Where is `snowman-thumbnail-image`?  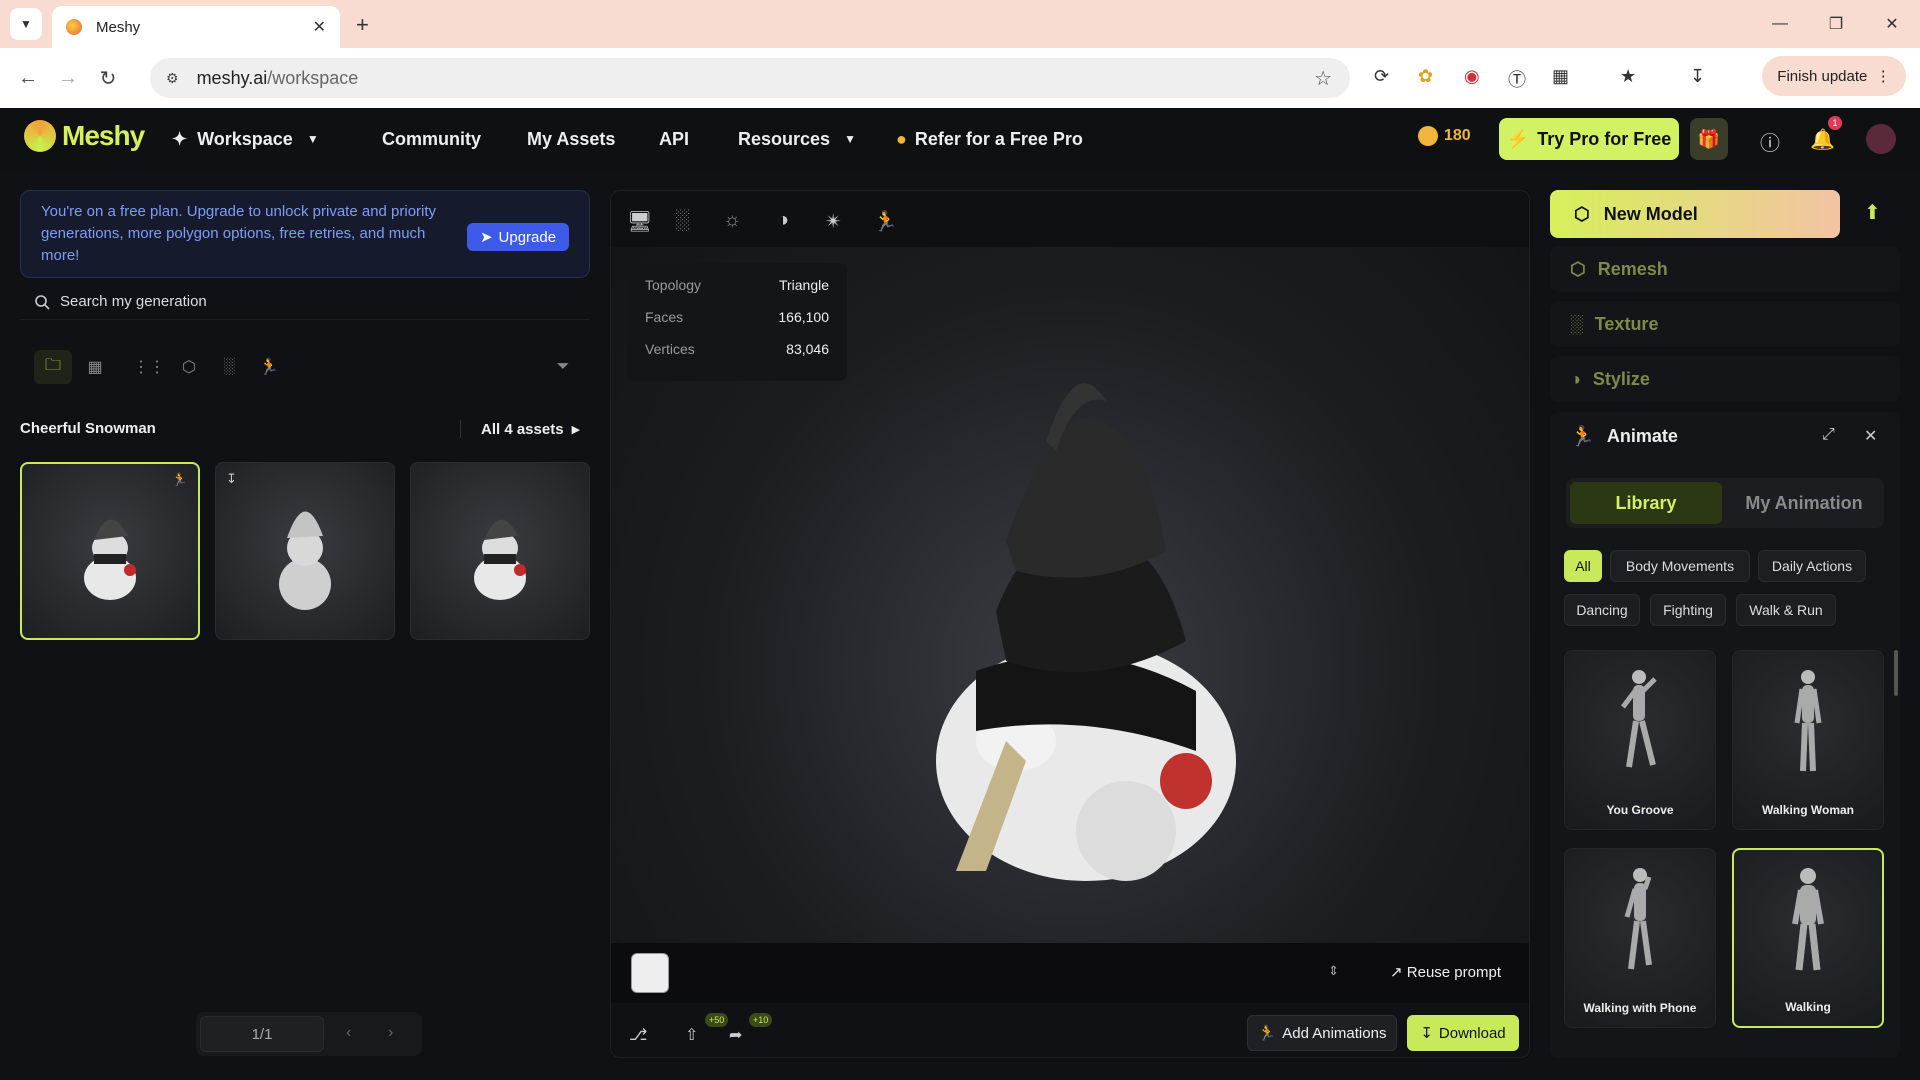
snowman-thumbnail-image is located at coordinates (500, 559).